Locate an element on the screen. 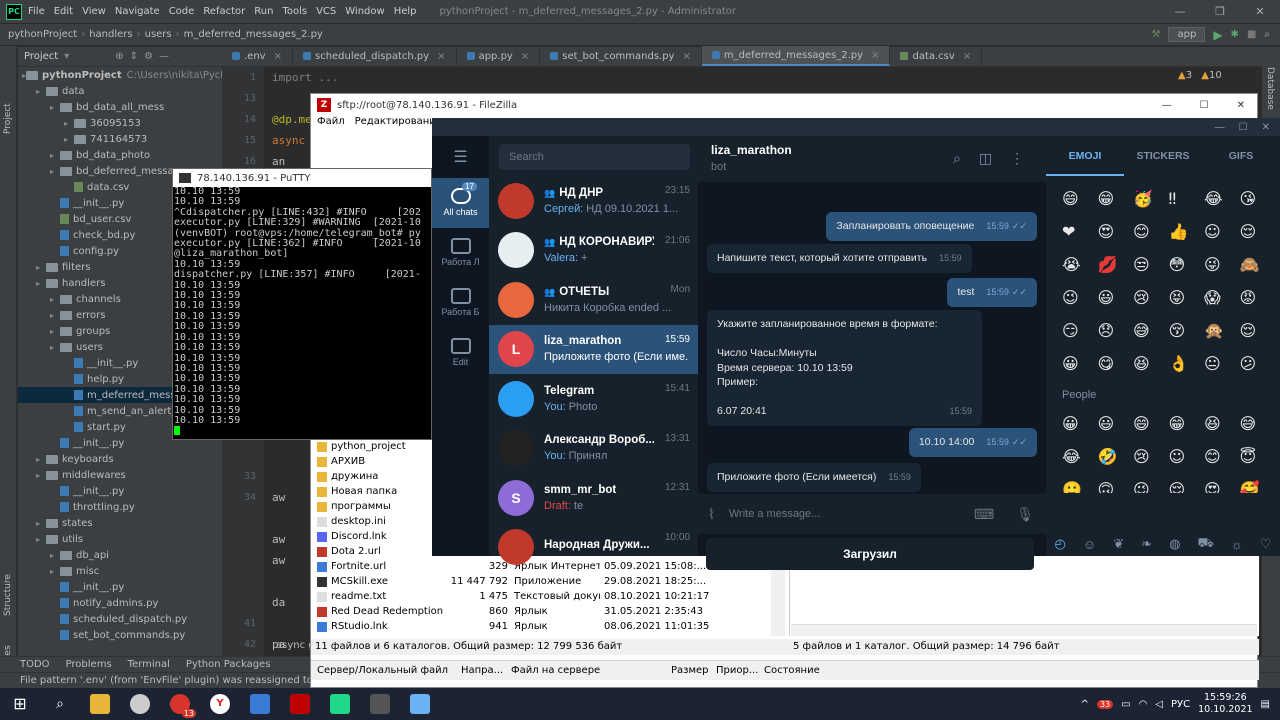 Image resolution: width=1280 pixels, height=720 pixels. tree-item: ▸ 741164573 is located at coordinates (120, 139).